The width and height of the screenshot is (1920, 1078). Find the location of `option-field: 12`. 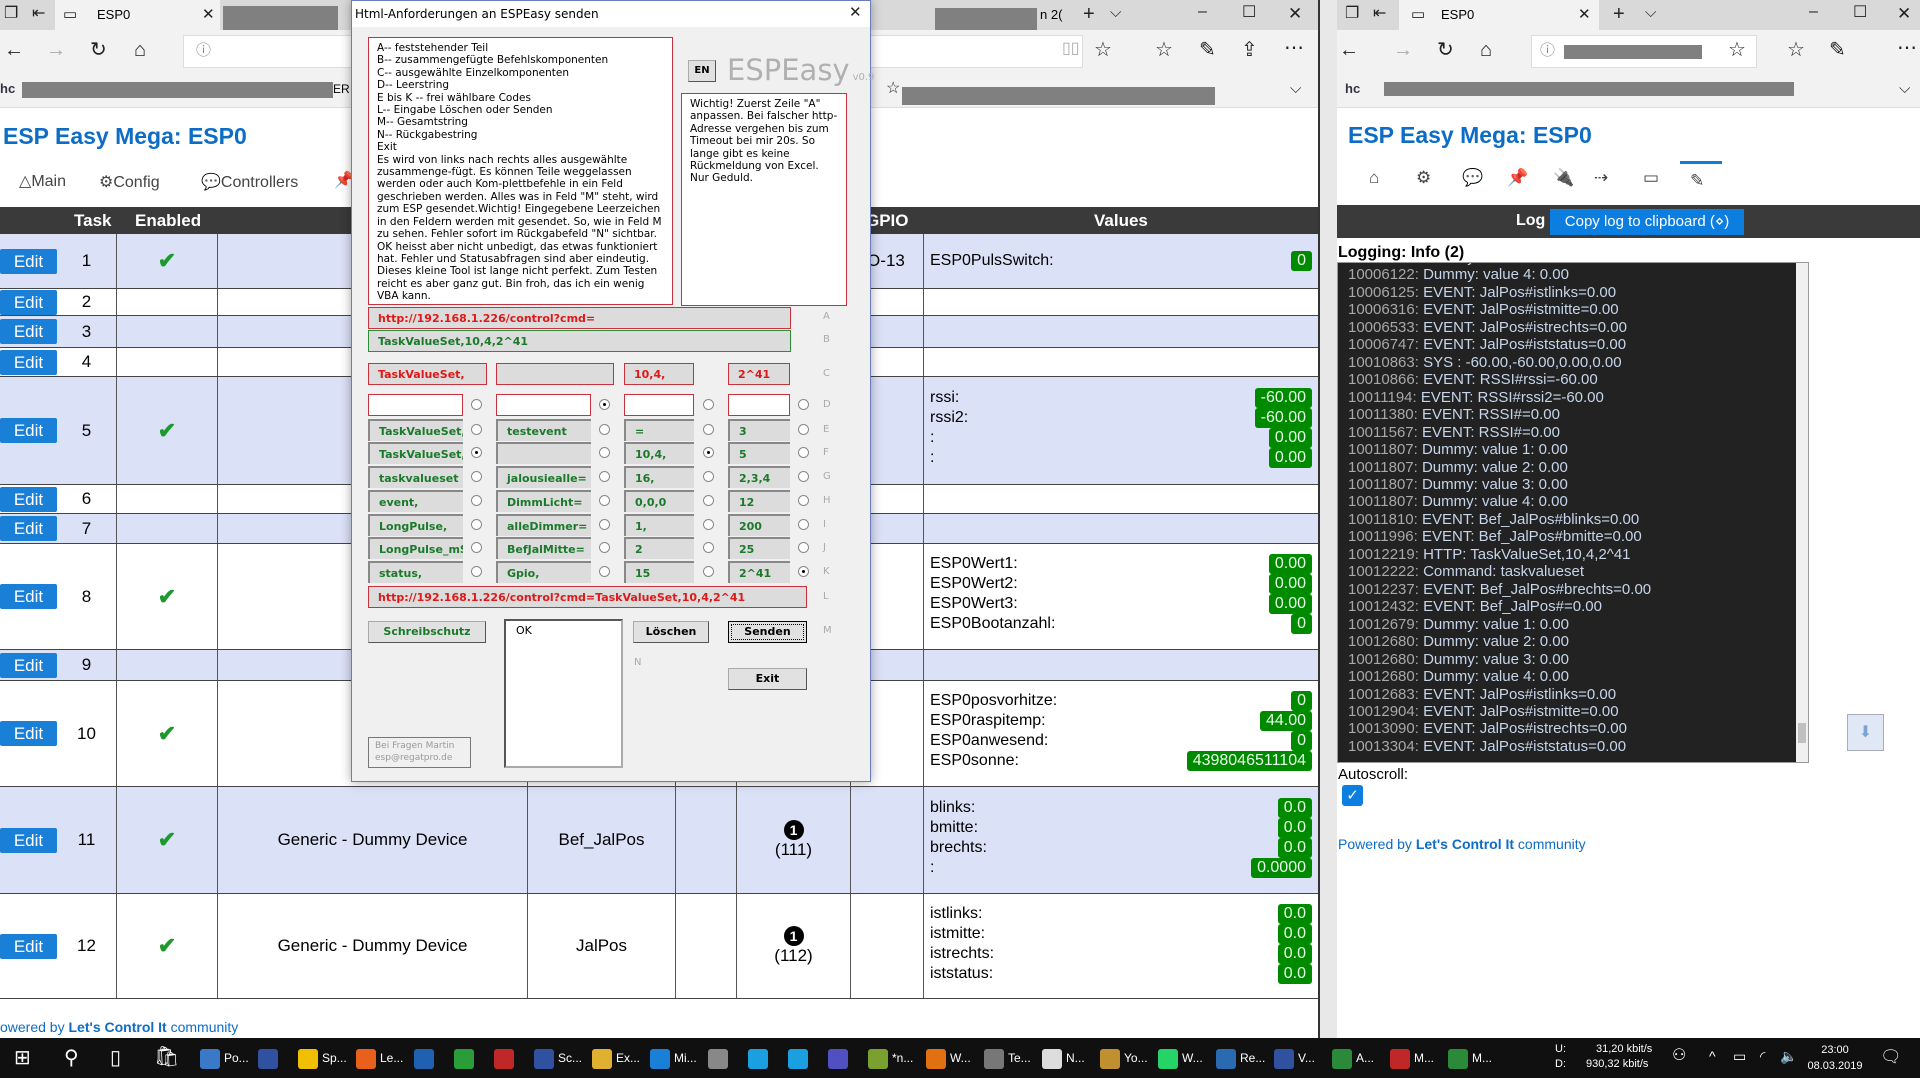

option-field: 12 is located at coordinates (759, 501).